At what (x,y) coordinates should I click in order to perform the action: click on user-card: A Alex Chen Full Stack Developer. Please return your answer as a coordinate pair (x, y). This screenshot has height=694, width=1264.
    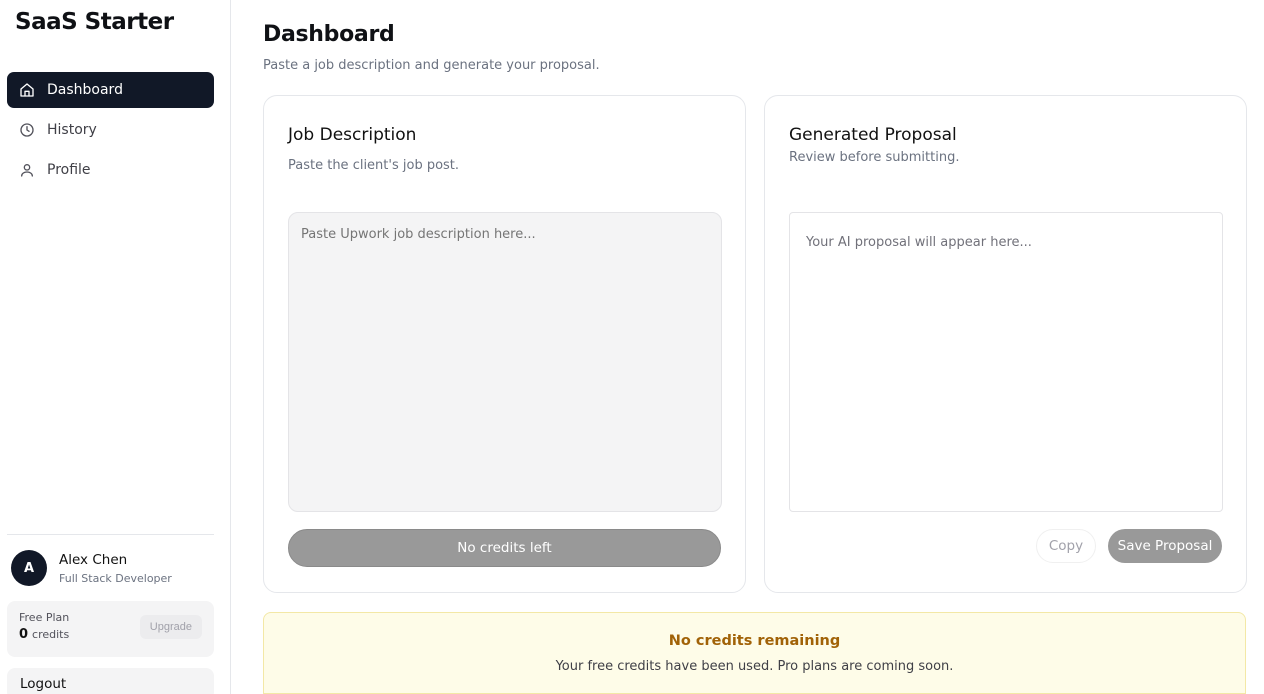
    Looking at the image, I should click on (91, 568).